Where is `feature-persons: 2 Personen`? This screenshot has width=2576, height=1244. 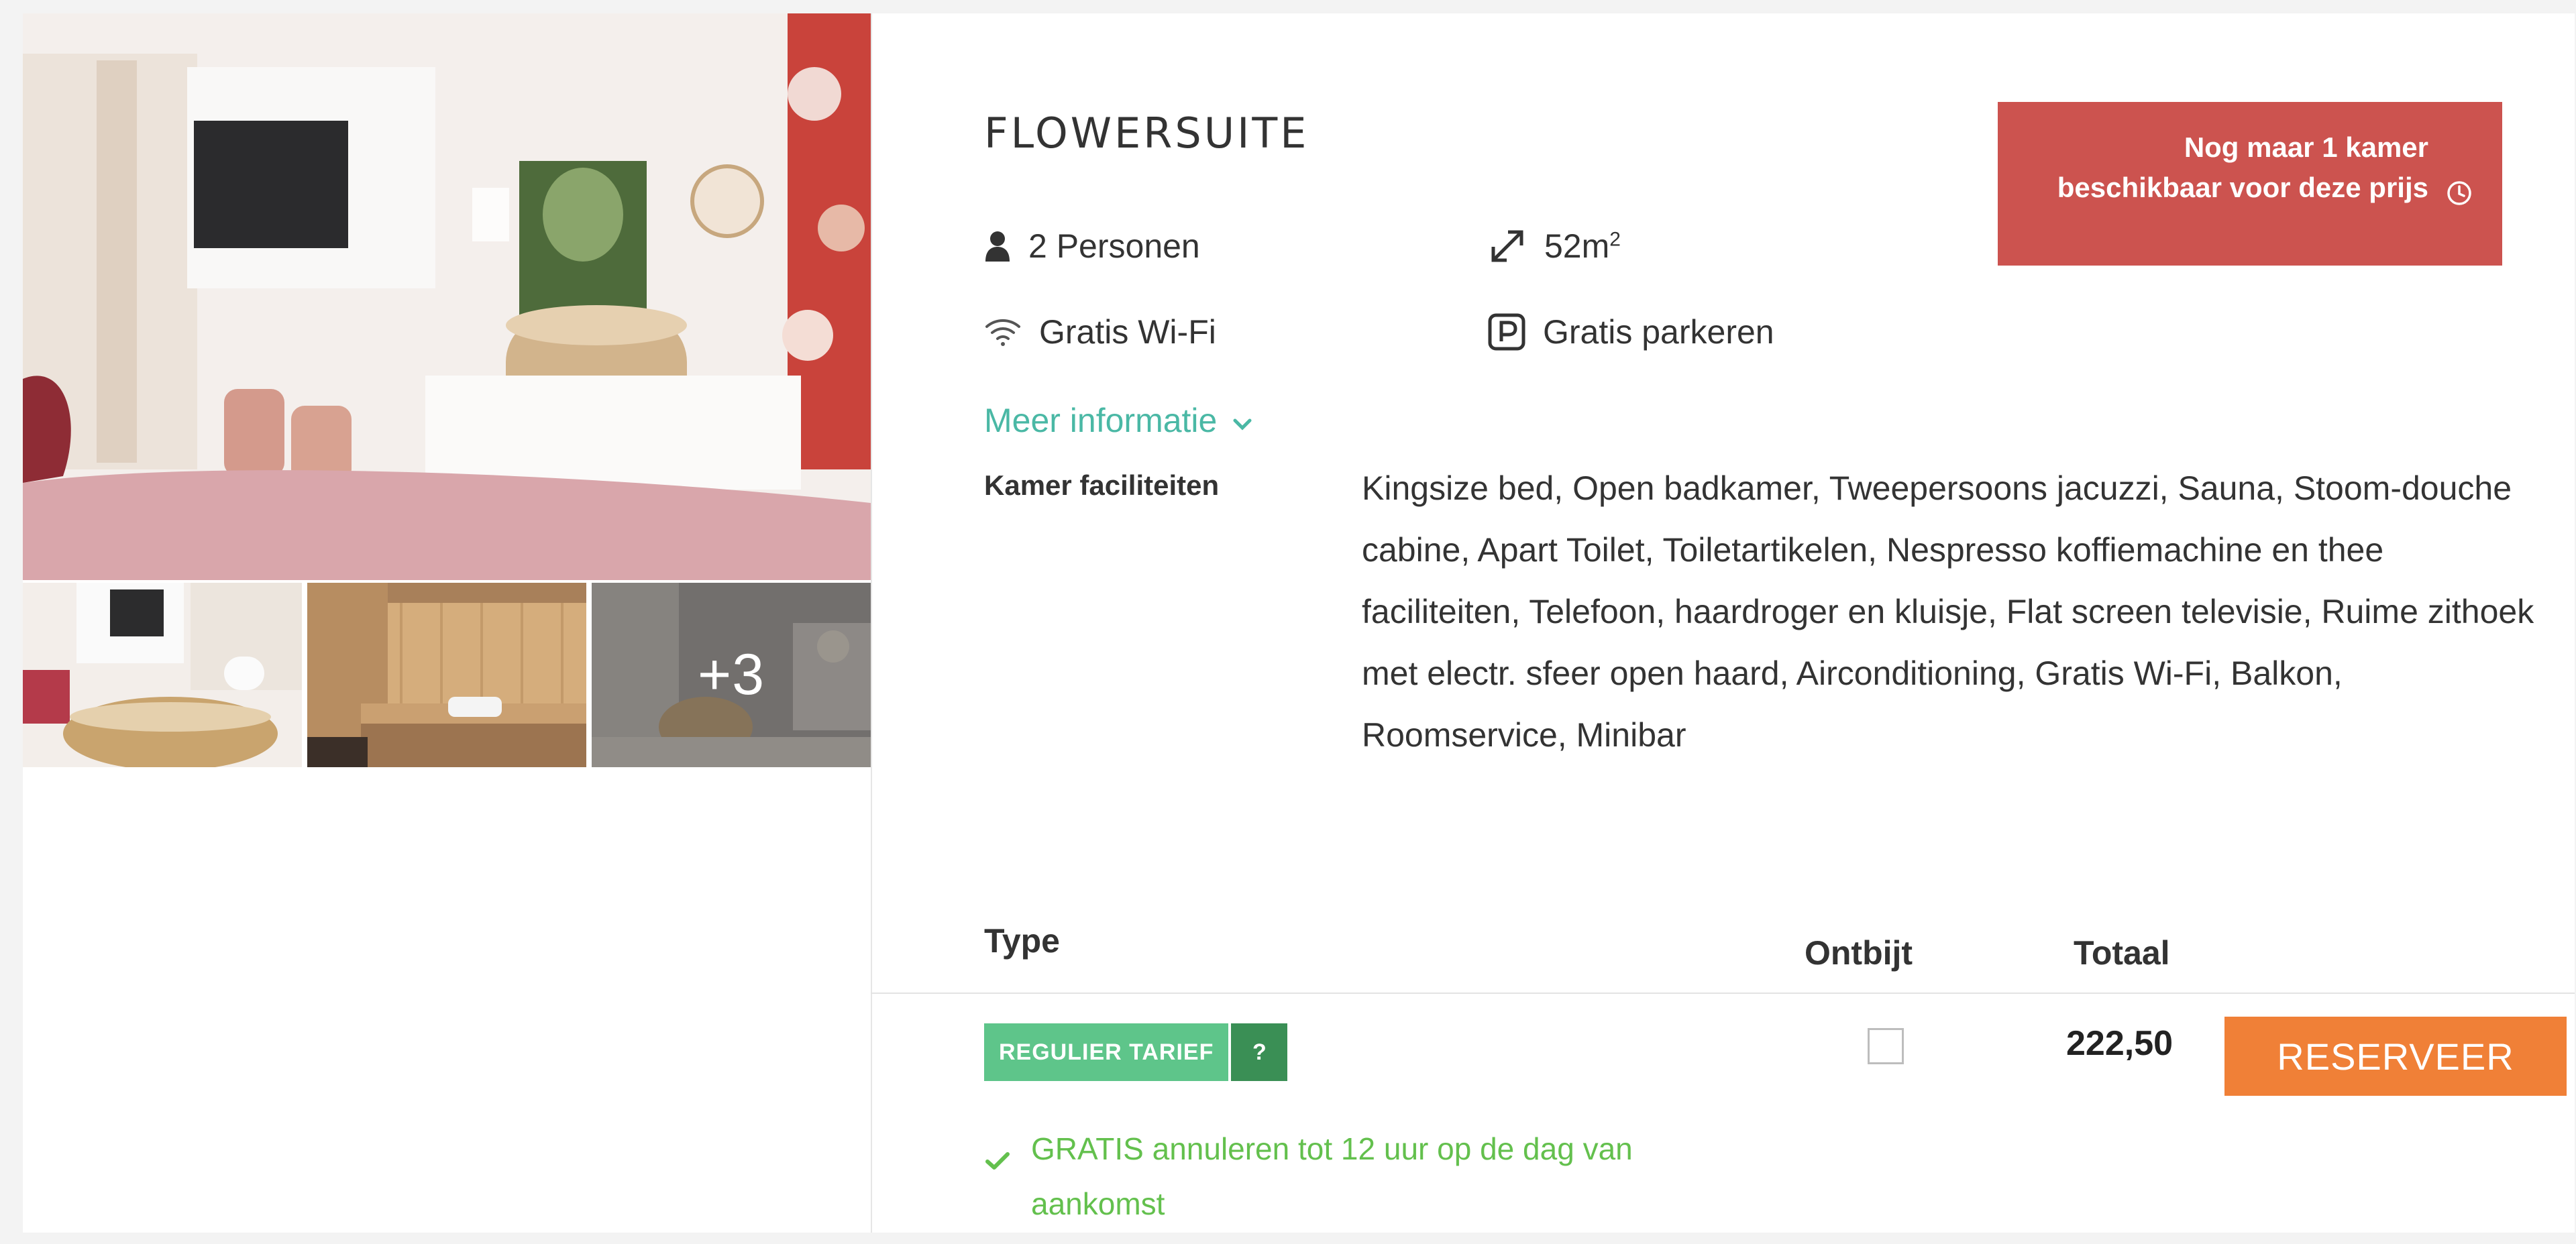 feature-persons: 2 Personen is located at coordinates (1092, 247).